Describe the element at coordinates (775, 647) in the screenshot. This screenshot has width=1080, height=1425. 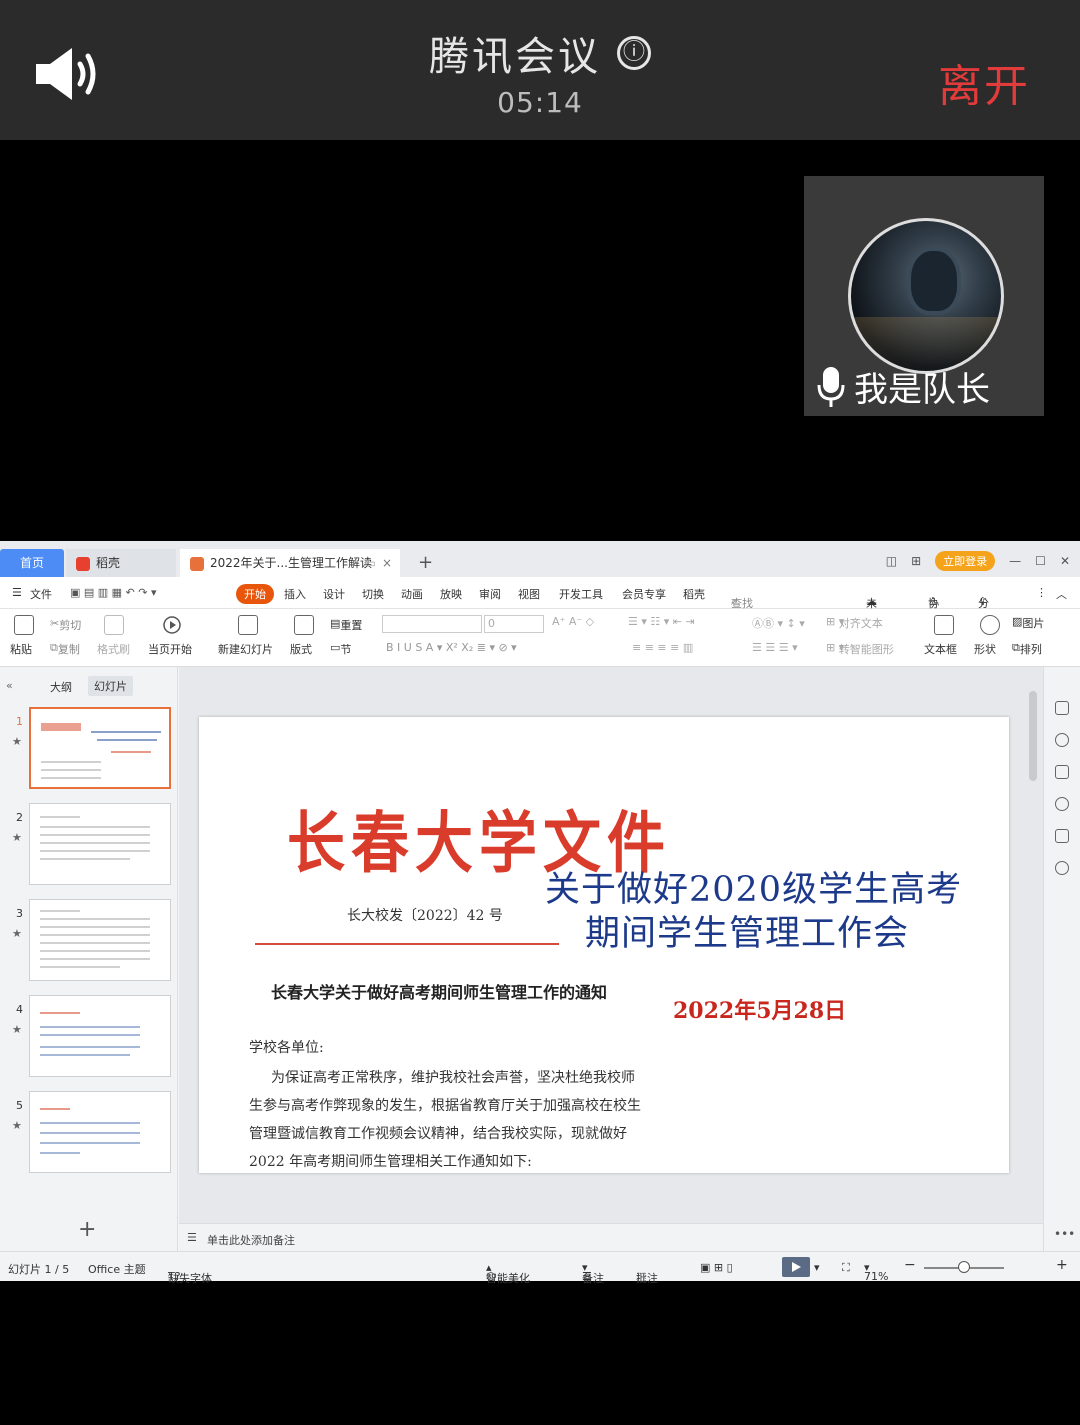
I see `spacing-tools: ☰ ☰ ☰ ▾` at that location.